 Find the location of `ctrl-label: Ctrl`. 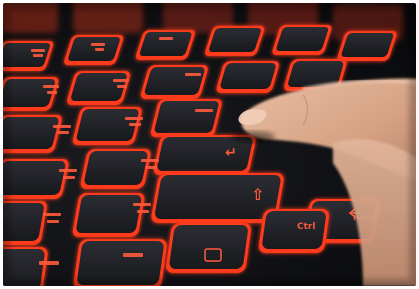

ctrl-label: Ctrl is located at coordinates (306, 227).